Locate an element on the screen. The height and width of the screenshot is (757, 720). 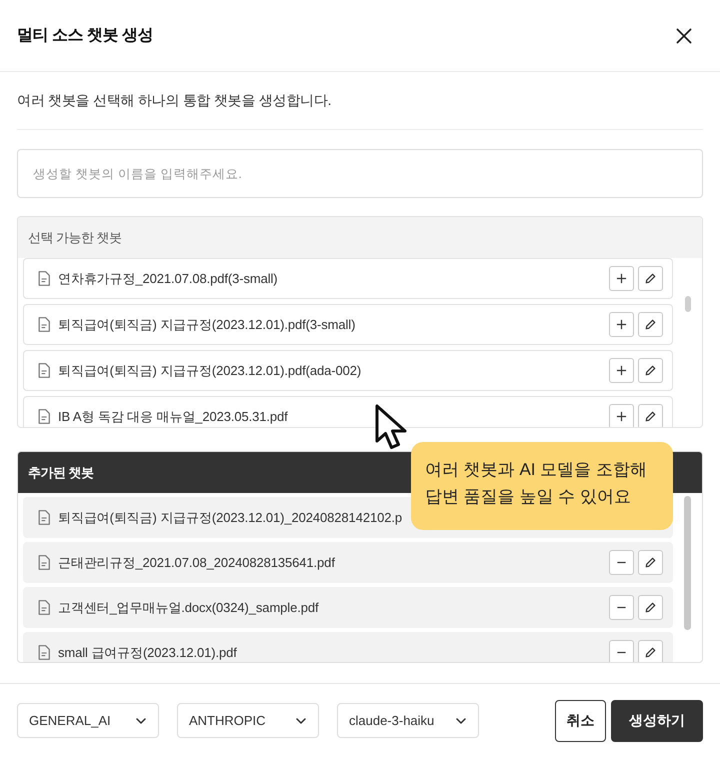
chatbot-name: 퇴직급여(퇴직금) 지급규정(2023.12.01)_20240828142102.p is located at coordinates (230, 518).